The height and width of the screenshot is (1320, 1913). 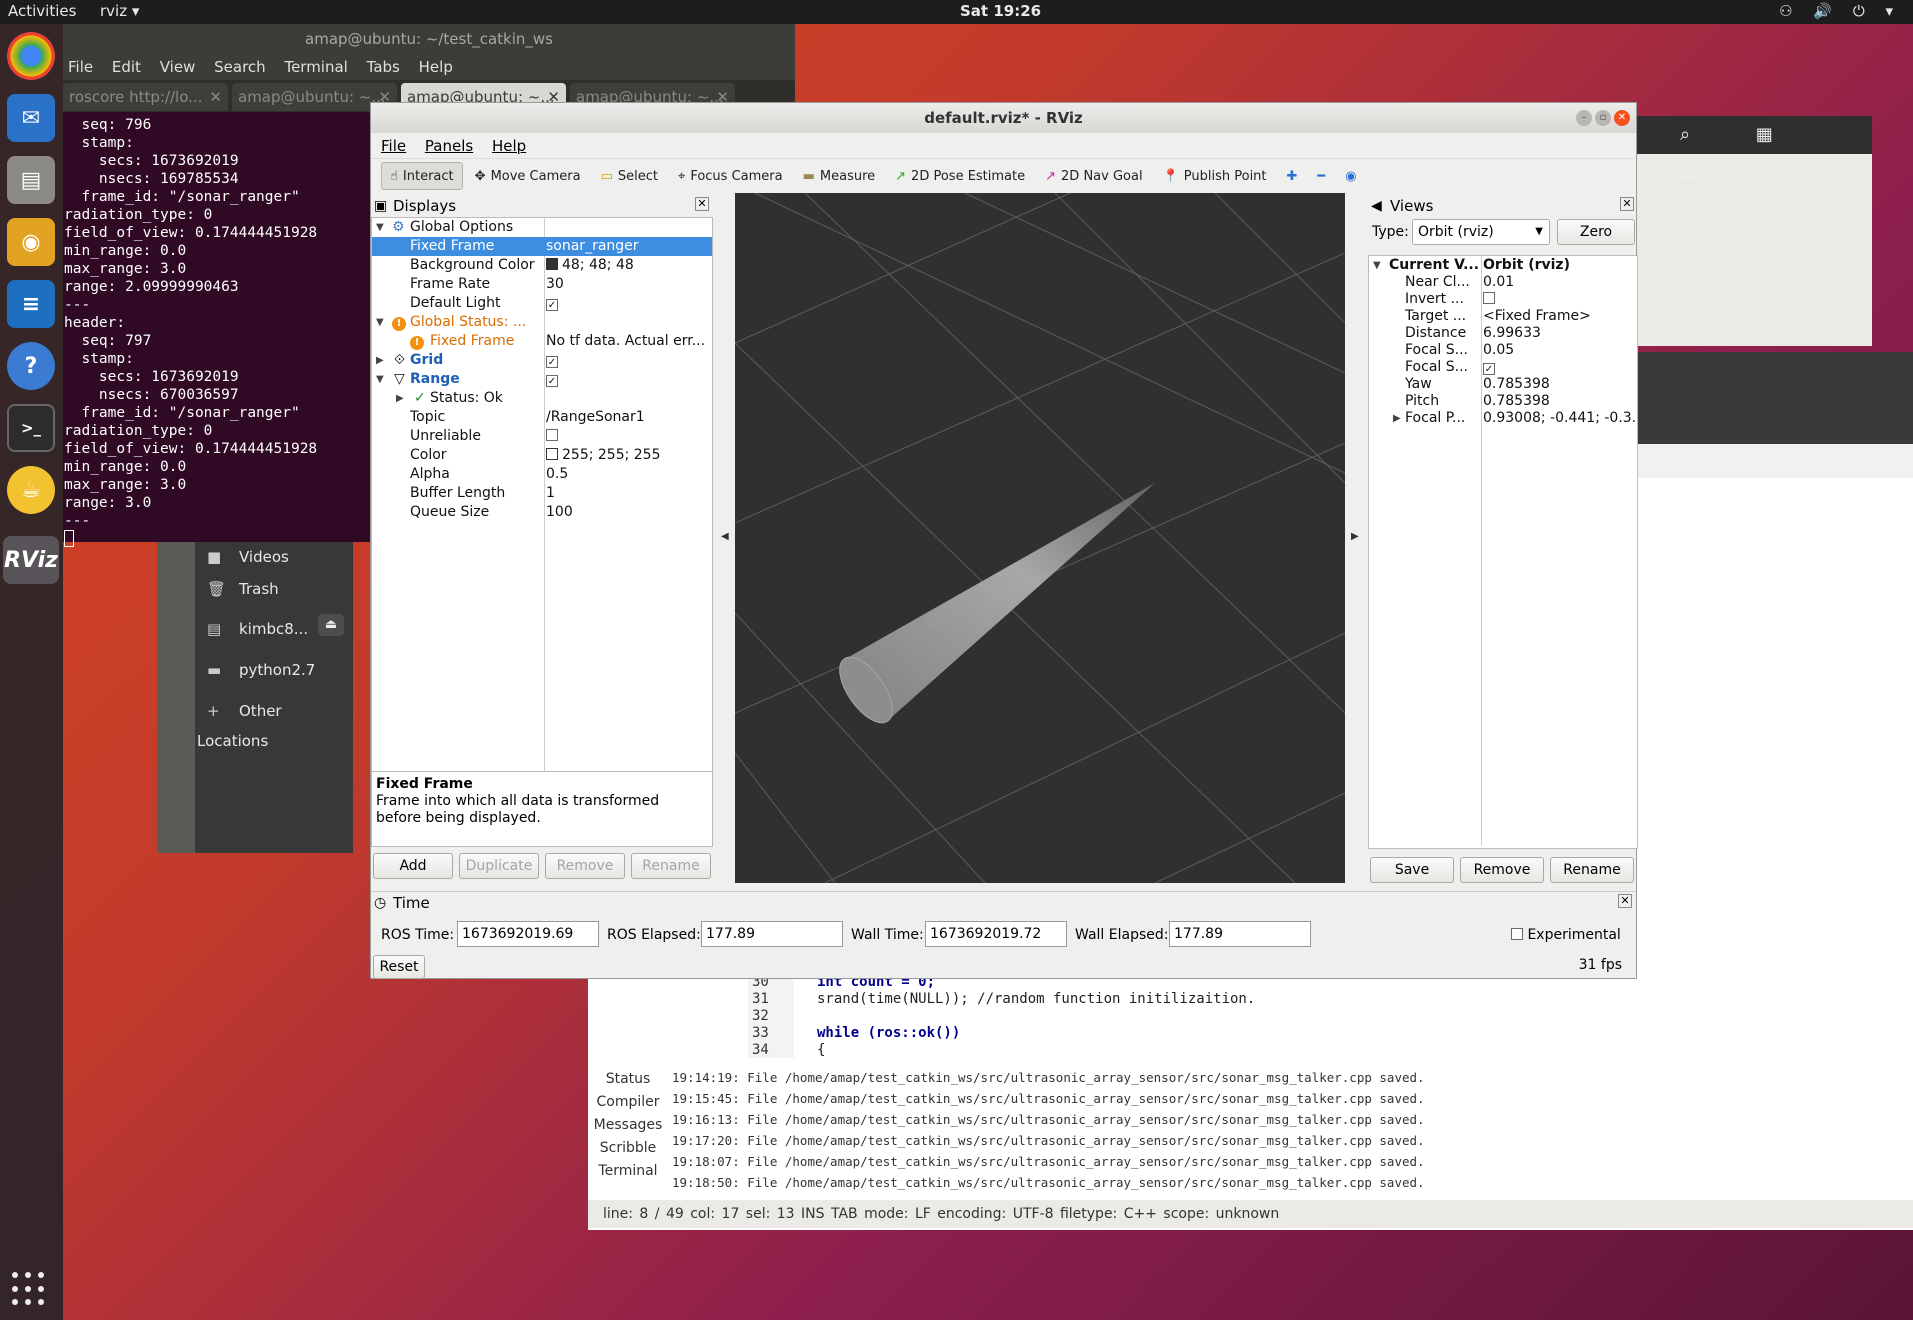 I want to click on reset-button: Reset, so click(x=399, y=967).